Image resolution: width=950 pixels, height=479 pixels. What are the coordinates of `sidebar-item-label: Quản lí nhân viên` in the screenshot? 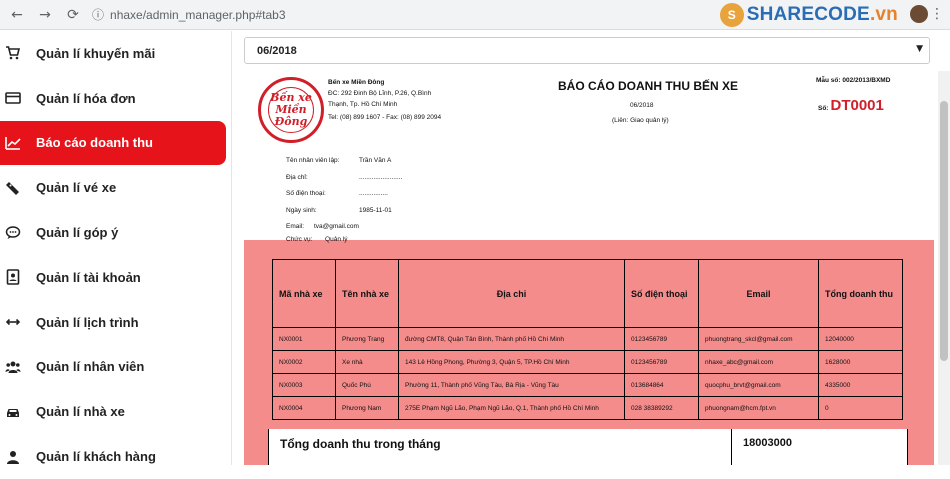 It's located at (90, 367).